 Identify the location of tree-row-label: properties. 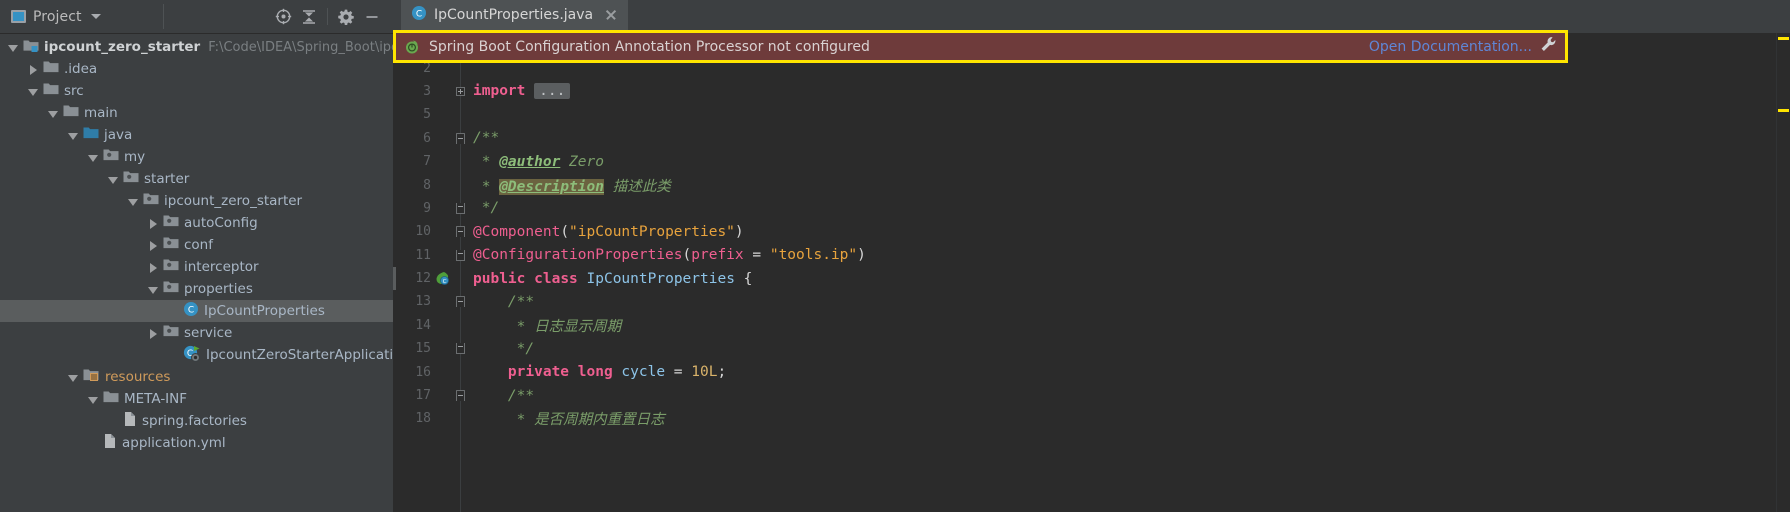
(218, 289).